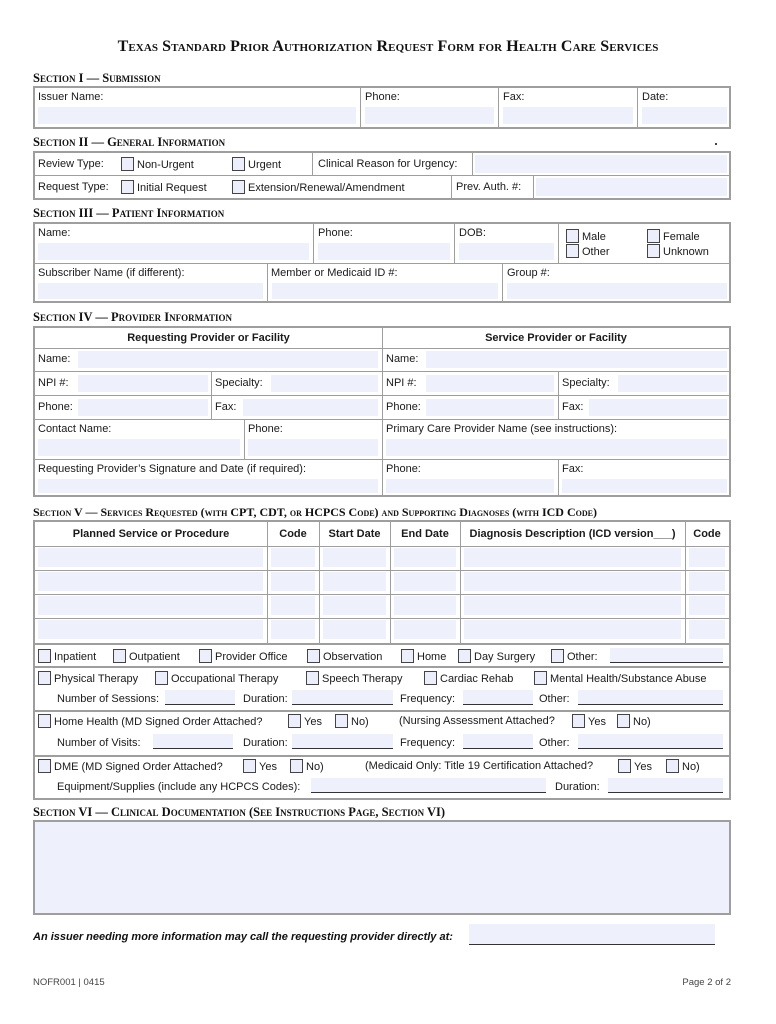 The height and width of the screenshot is (1024, 776). Describe the element at coordinates (318, 187) in the screenshot. I see `extension-option: Extension/Renewal/Amendment` at that location.